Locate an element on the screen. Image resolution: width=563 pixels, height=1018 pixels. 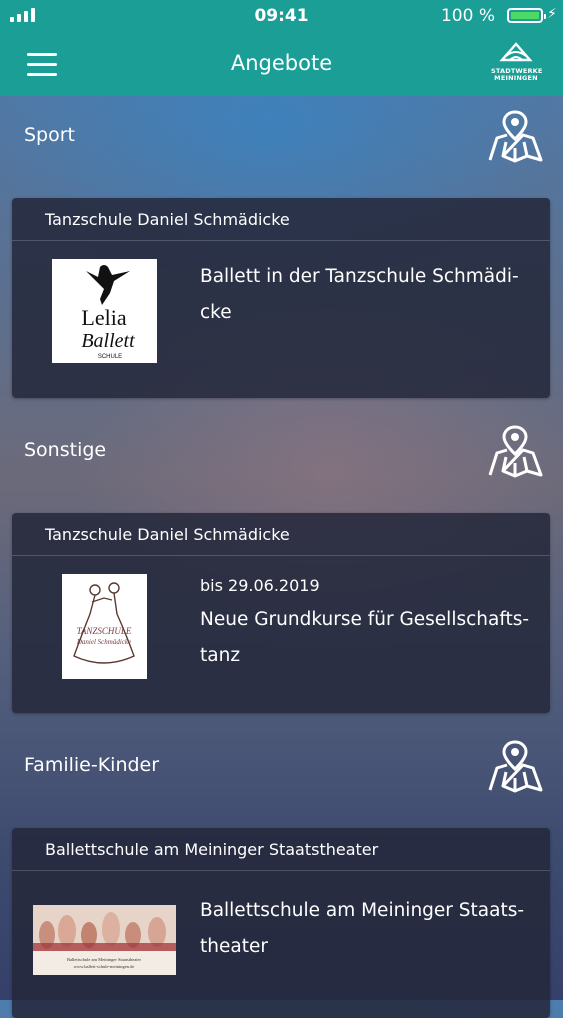
card-title-line2: theater is located at coordinates (234, 946).